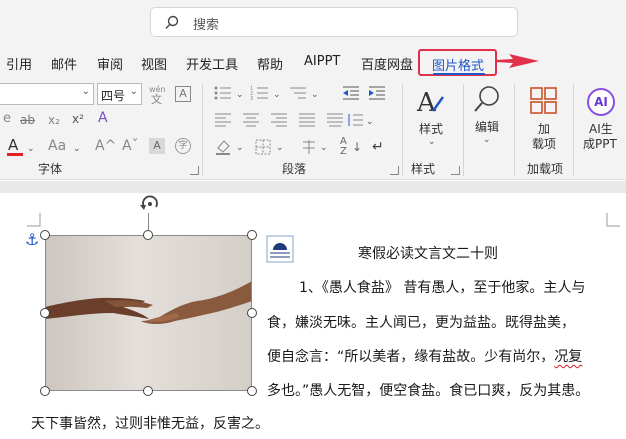 This screenshot has height=439, width=626. I want to click on sort-arrow-icon: ↓, so click(357, 147).